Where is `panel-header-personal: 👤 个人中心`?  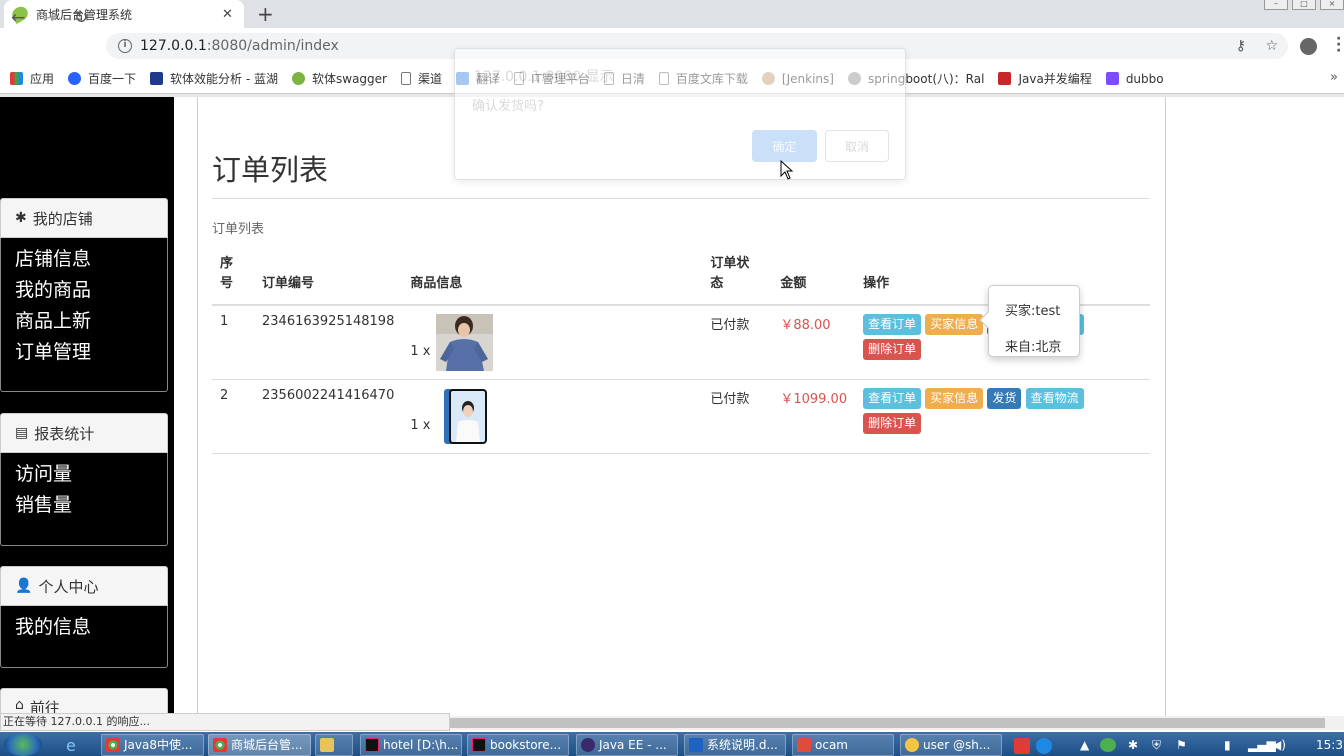
panel-header-personal: 👤 个人中心 is located at coordinates (84, 586).